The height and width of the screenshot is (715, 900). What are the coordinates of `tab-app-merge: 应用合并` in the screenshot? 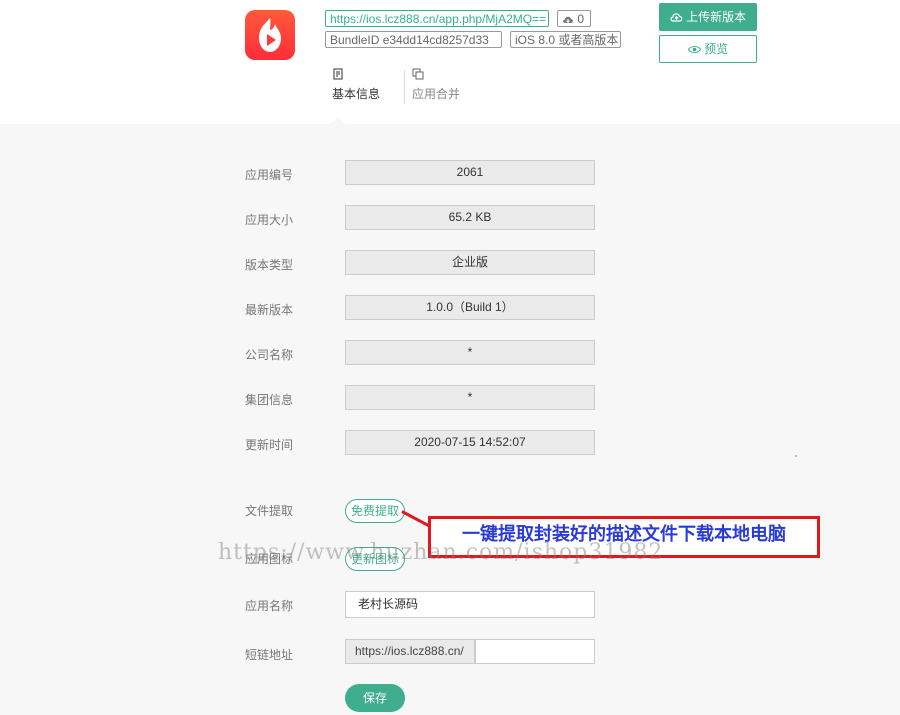 It's located at (436, 85).